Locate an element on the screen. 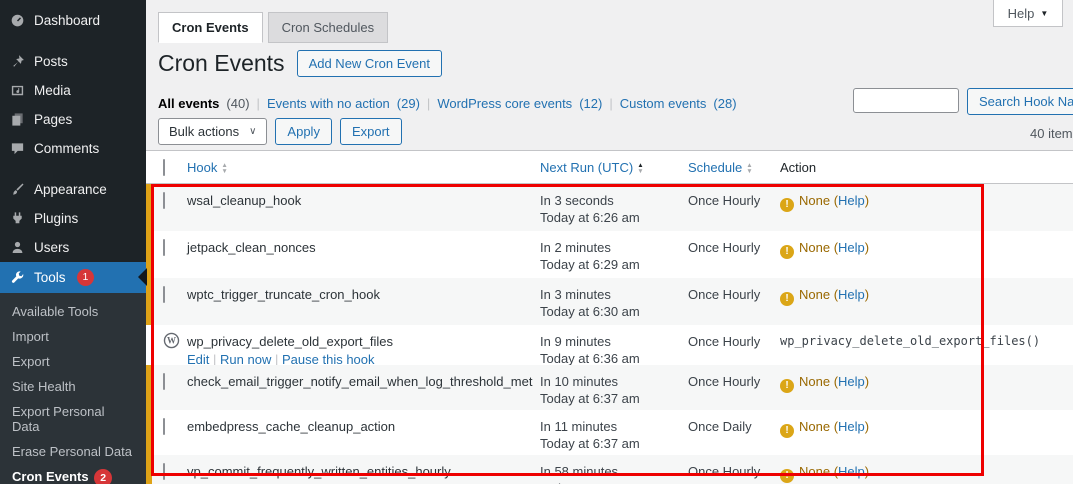 This screenshot has width=1073, height=484. tab-cron-events: Cron Events is located at coordinates (210, 27).